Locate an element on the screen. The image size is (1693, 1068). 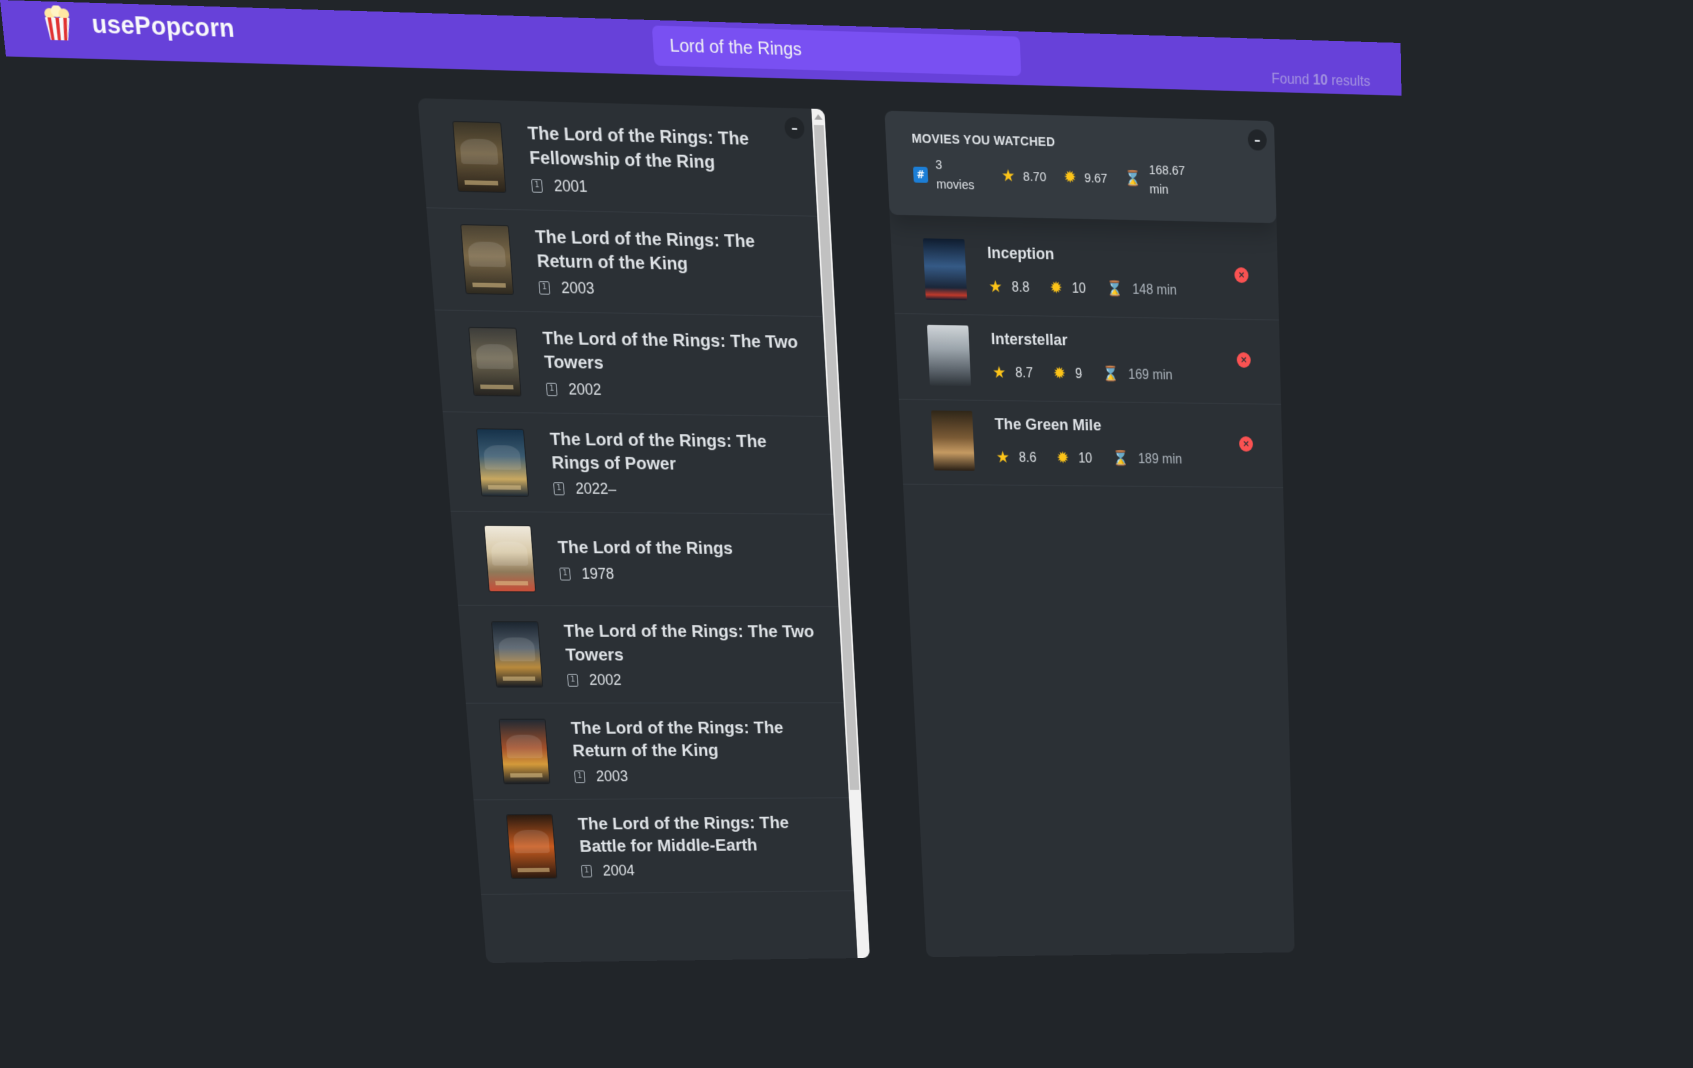
watched-user-rating: ✹ 10 is located at coordinates (1068, 288).